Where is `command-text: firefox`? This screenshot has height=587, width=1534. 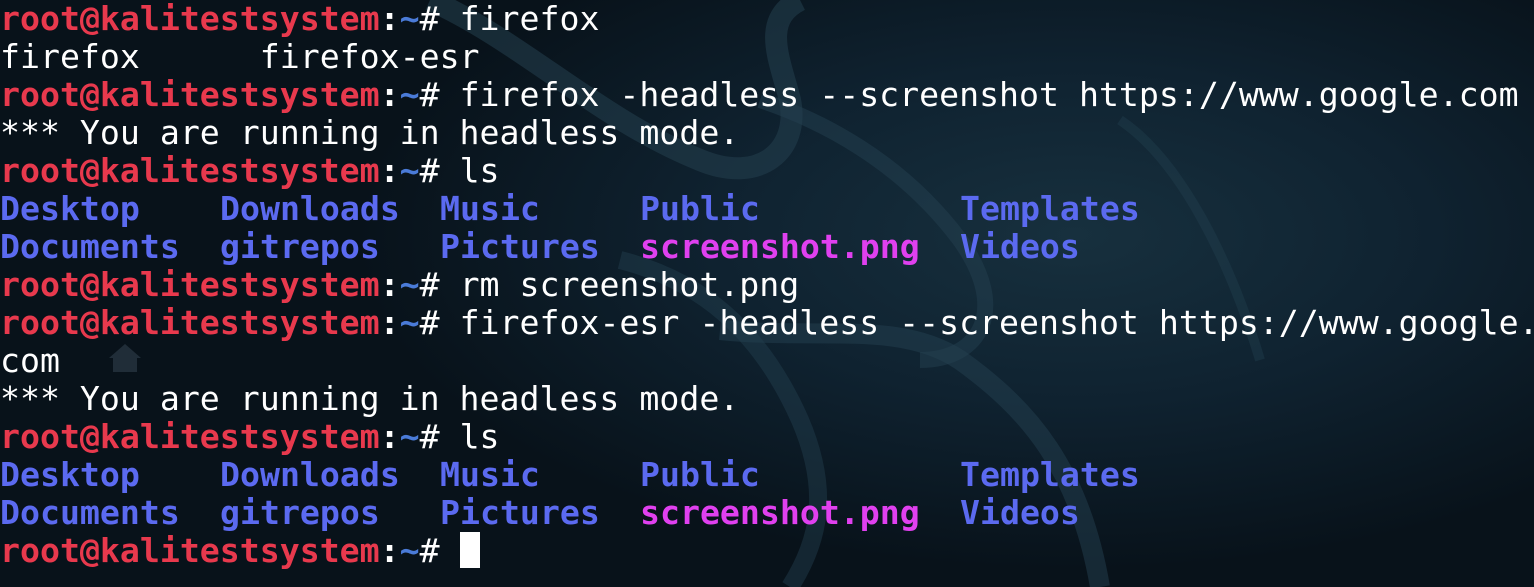 command-text: firefox is located at coordinates (529, 19).